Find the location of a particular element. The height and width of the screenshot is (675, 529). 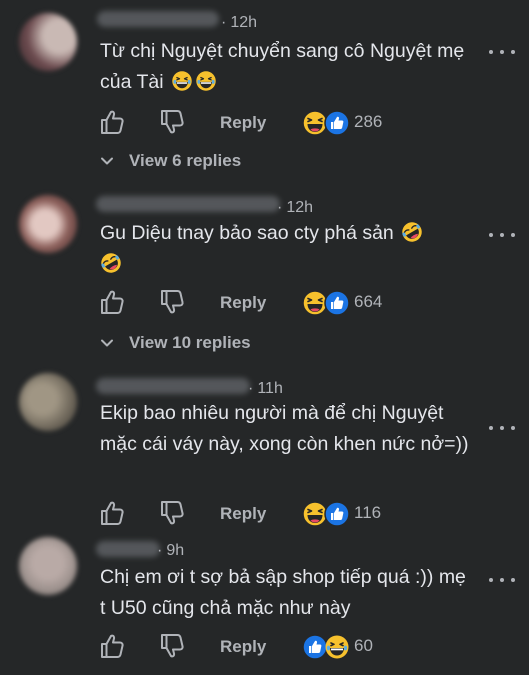

reactions: 664 is located at coordinates (362, 303).